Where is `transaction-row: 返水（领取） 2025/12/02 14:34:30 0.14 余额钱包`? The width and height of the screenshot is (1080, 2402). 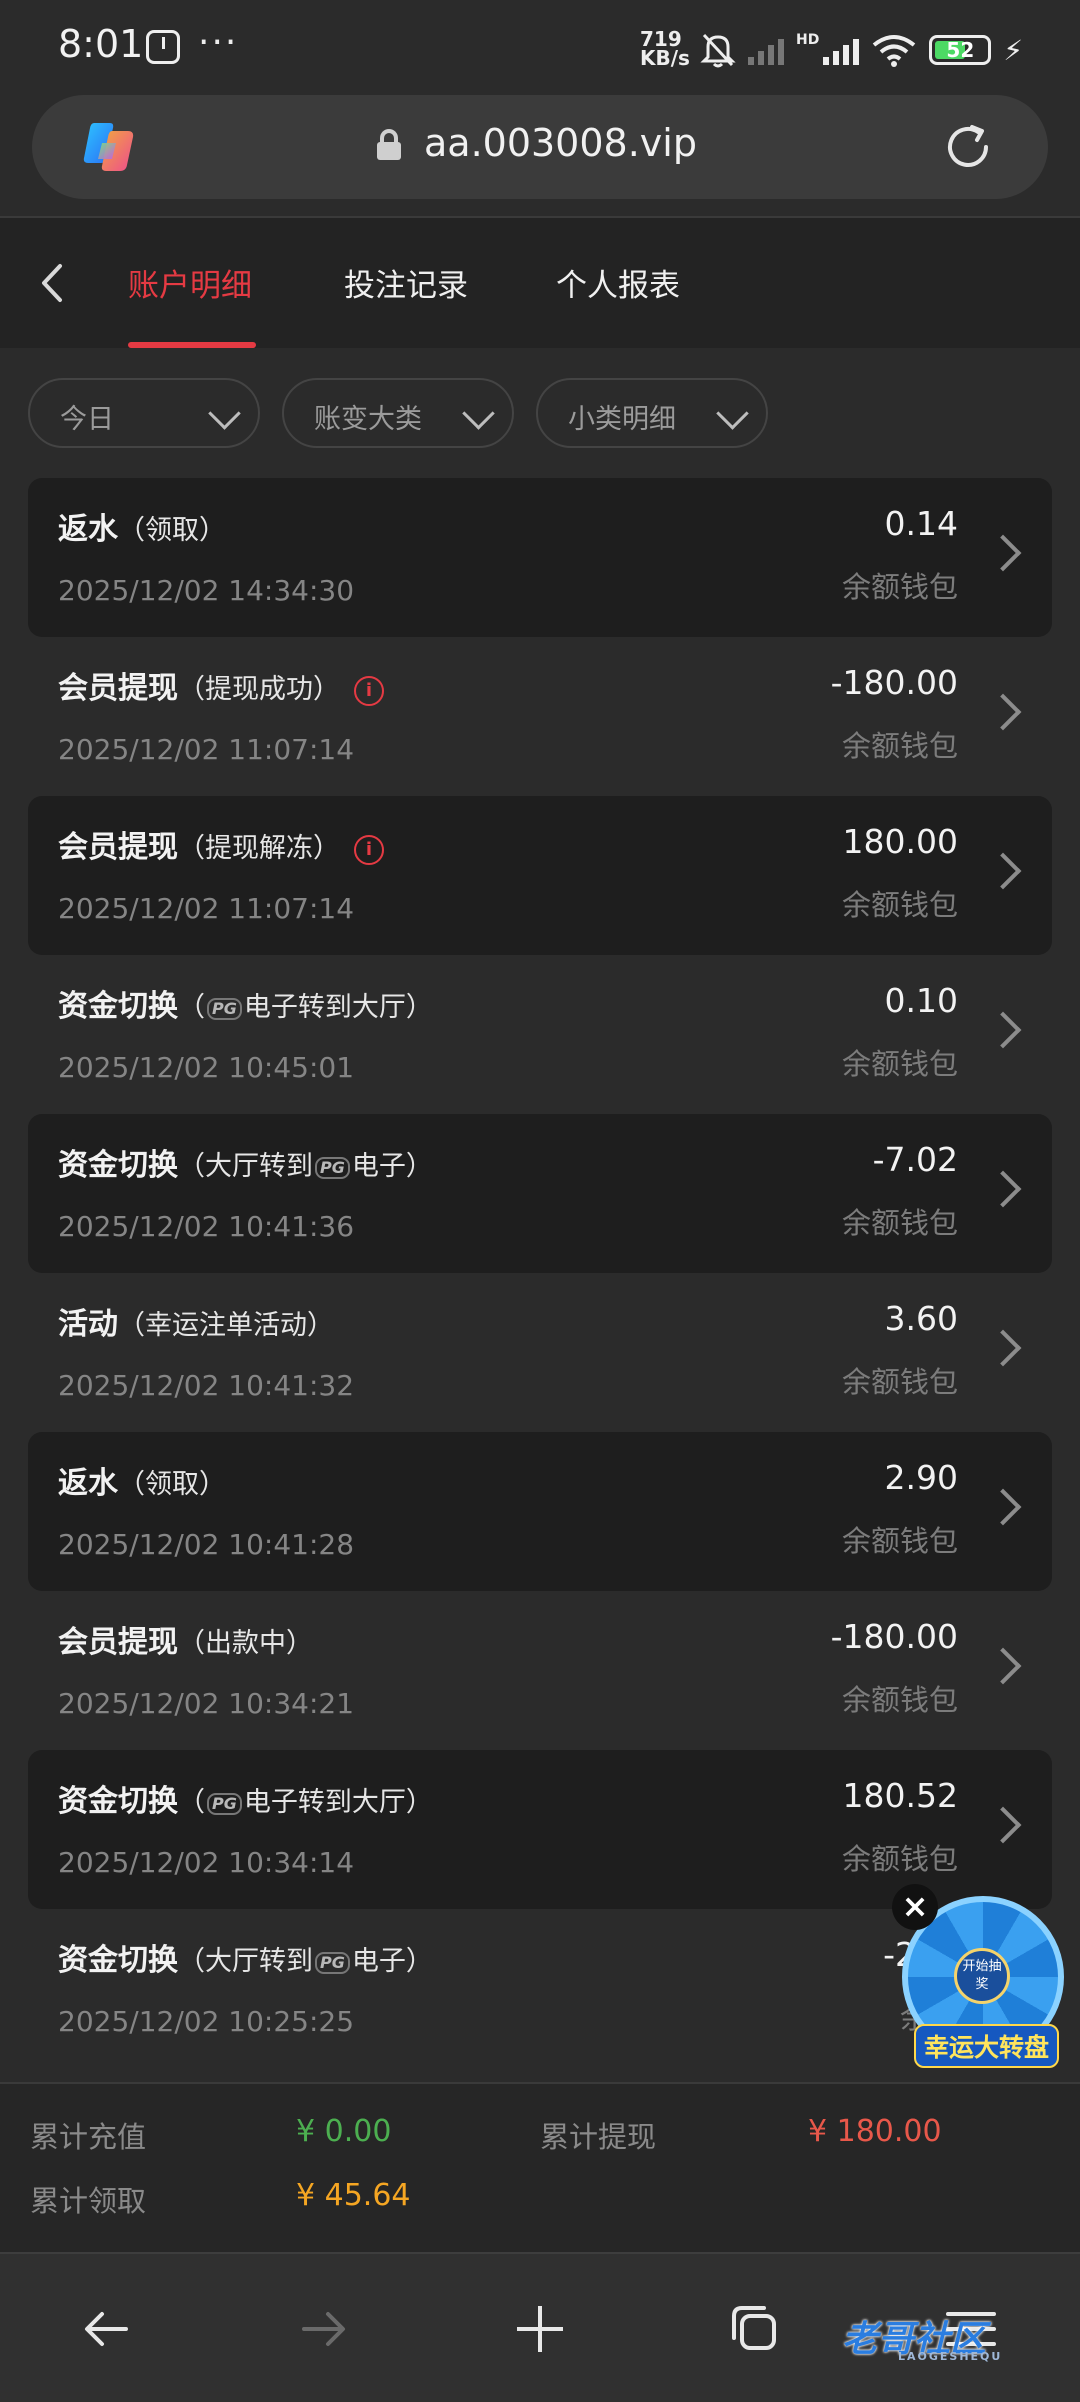 transaction-row: 返水（领取） 2025/12/02 14:34:30 0.14 余额钱包 is located at coordinates (540, 557).